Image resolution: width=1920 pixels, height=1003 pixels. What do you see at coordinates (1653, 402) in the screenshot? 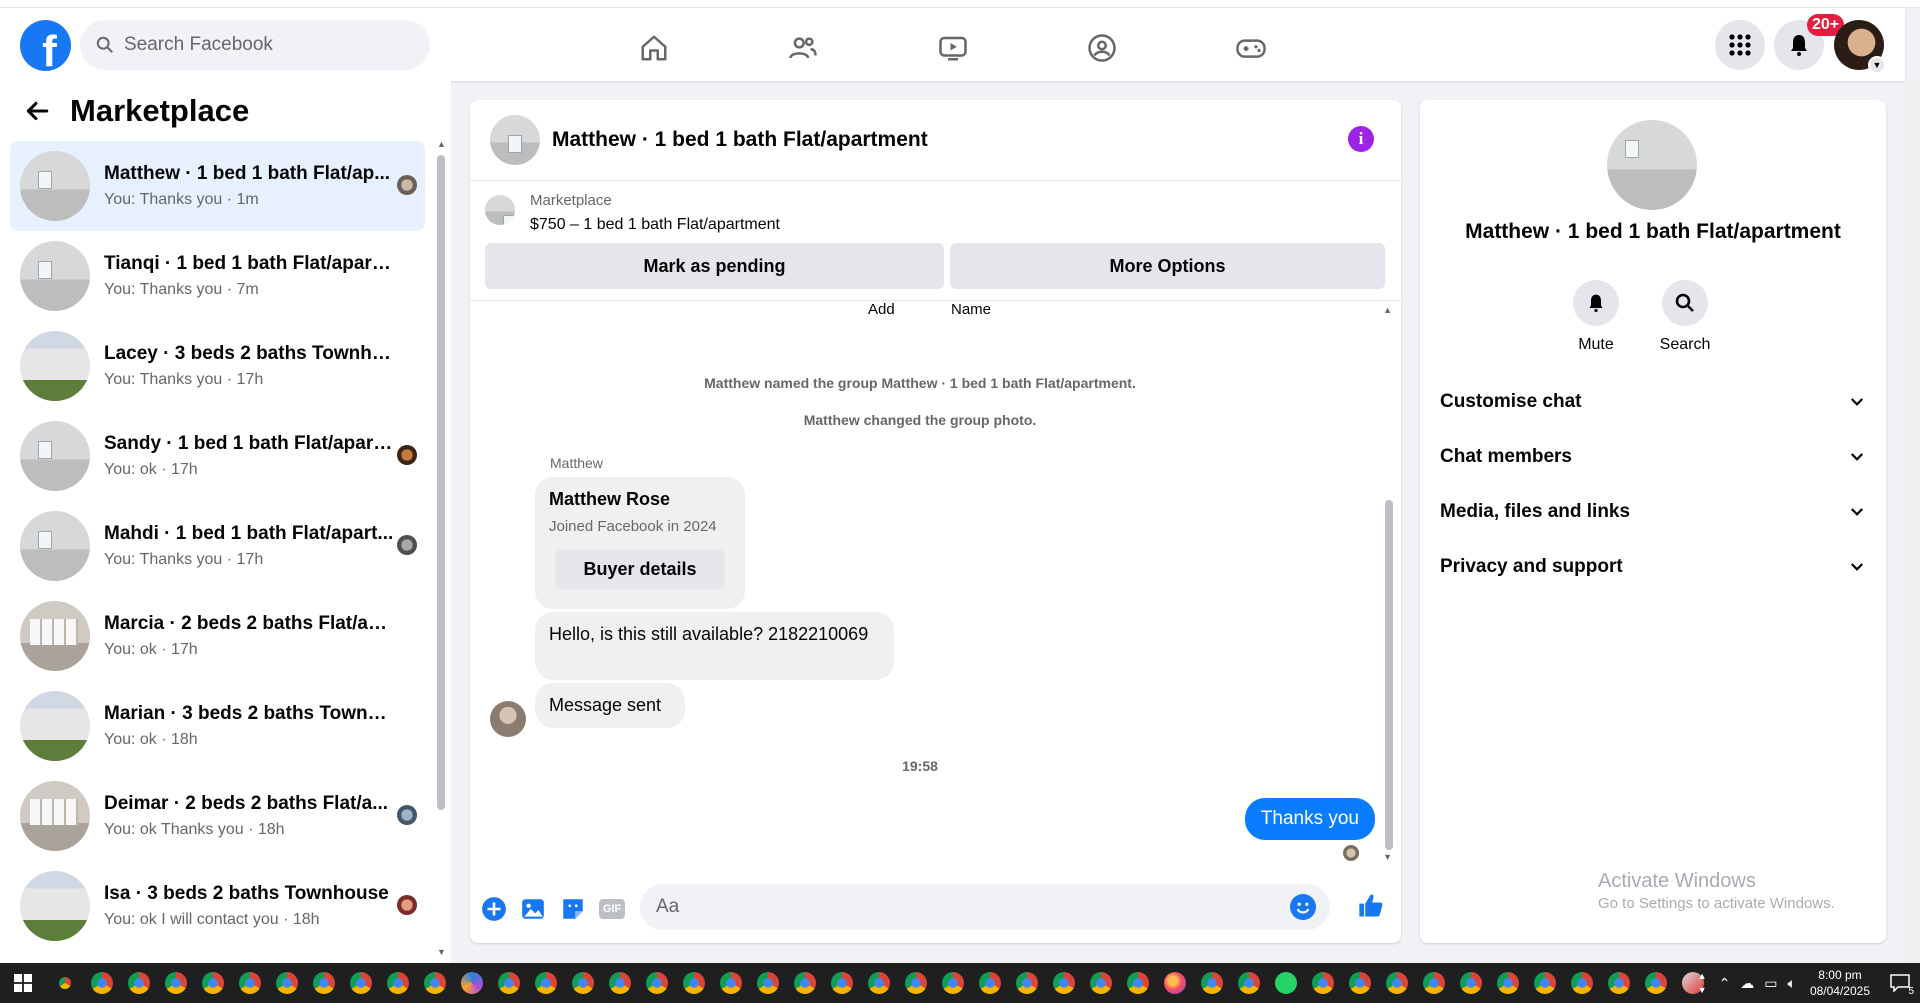
I see `customise-chat-section: Customise chat` at bounding box center [1653, 402].